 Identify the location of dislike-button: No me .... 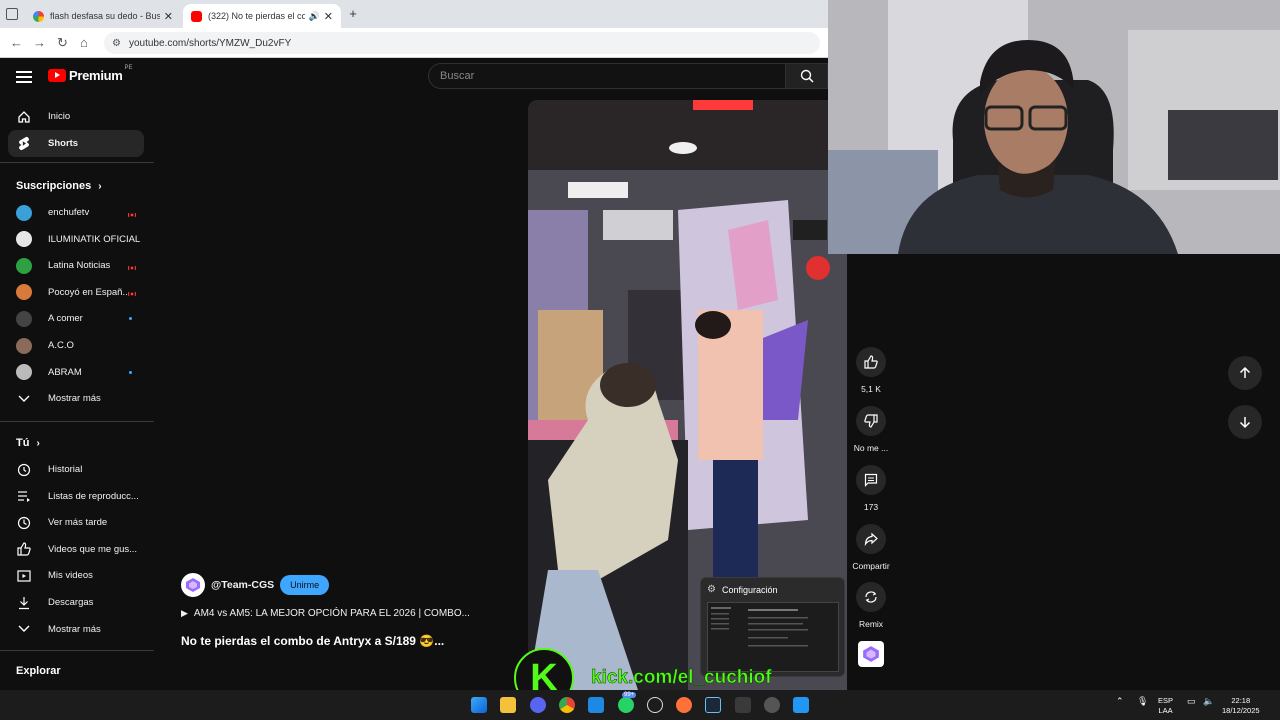
(871, 429).